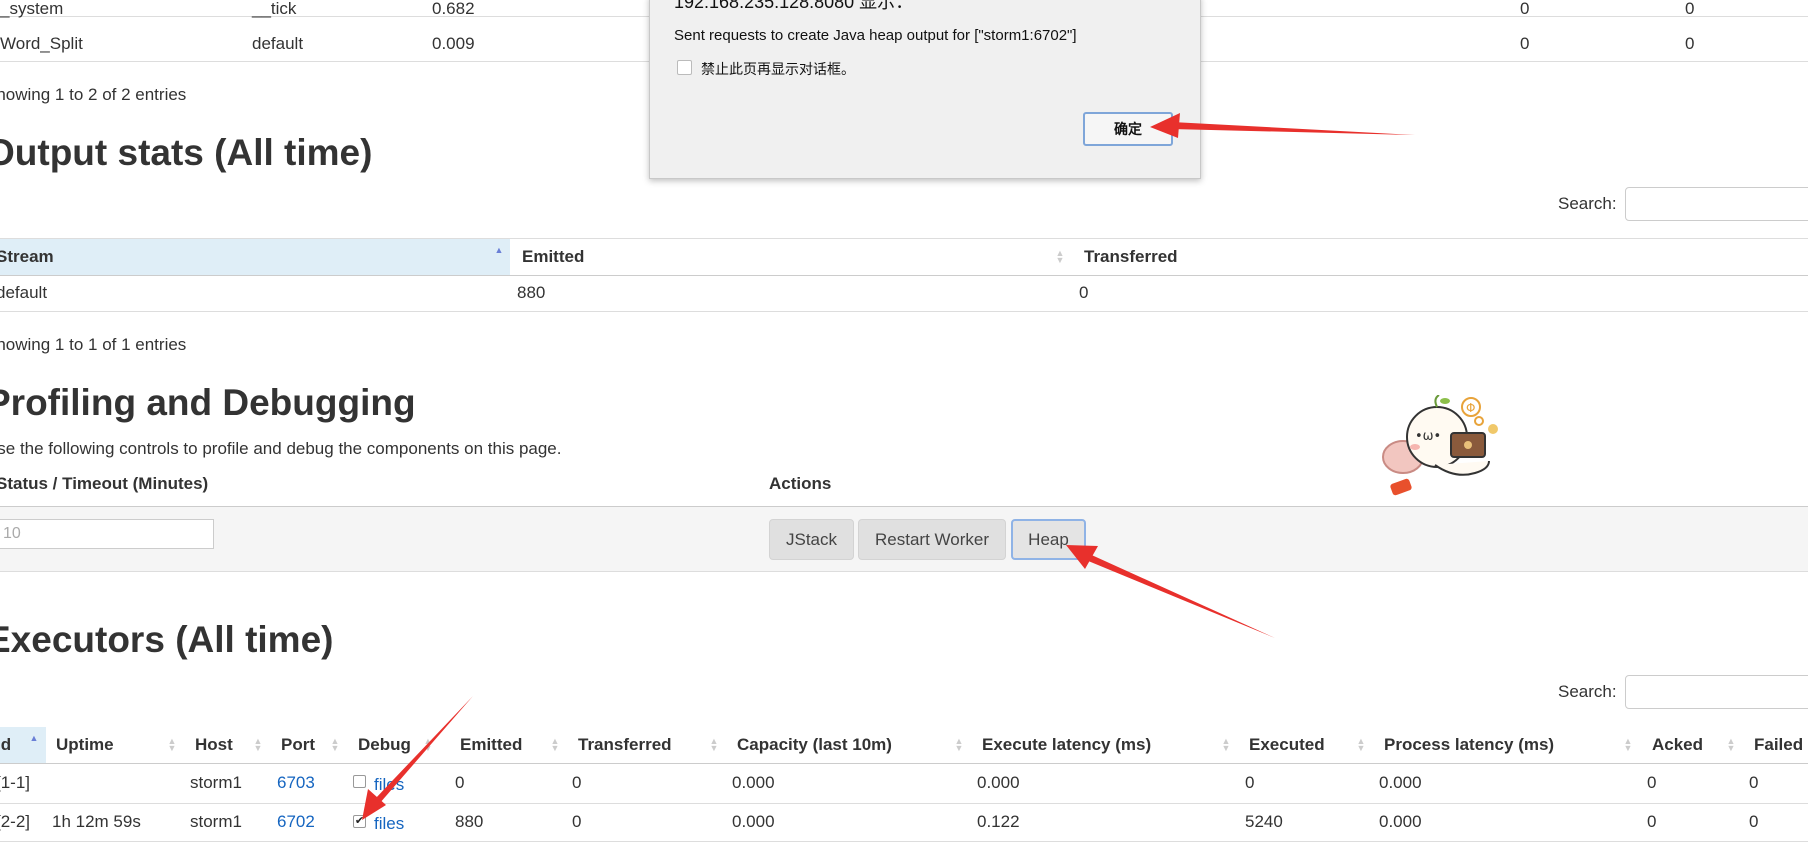 This screenshot has width=1808, height=851. I want to click on exec-row-2-failed: 0, so click(1754, 821).